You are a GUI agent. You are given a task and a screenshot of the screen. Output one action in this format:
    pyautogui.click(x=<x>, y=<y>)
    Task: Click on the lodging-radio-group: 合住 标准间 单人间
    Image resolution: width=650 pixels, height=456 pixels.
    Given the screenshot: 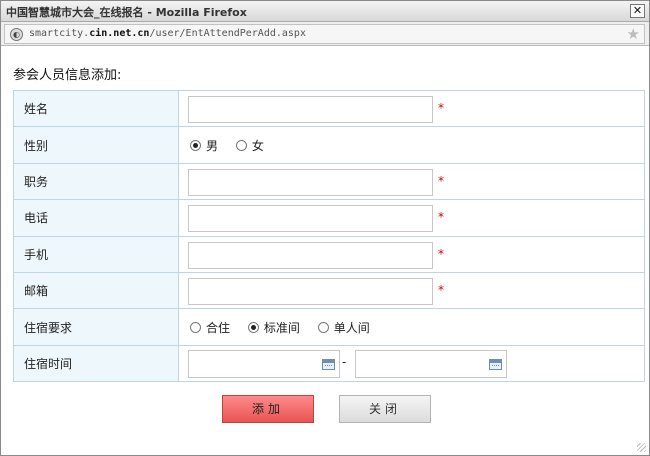 What is the action you would take?
    pyautogui.click(x=287, y=327)
    